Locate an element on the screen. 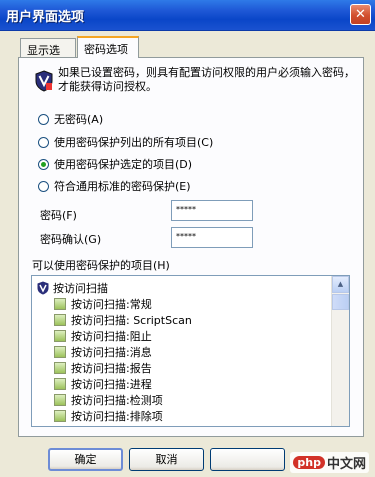 The width and height of the screenshot is (375, 477). list-item-label: 按访问扫描: ScriptScan is located at coordinates (131, 320).